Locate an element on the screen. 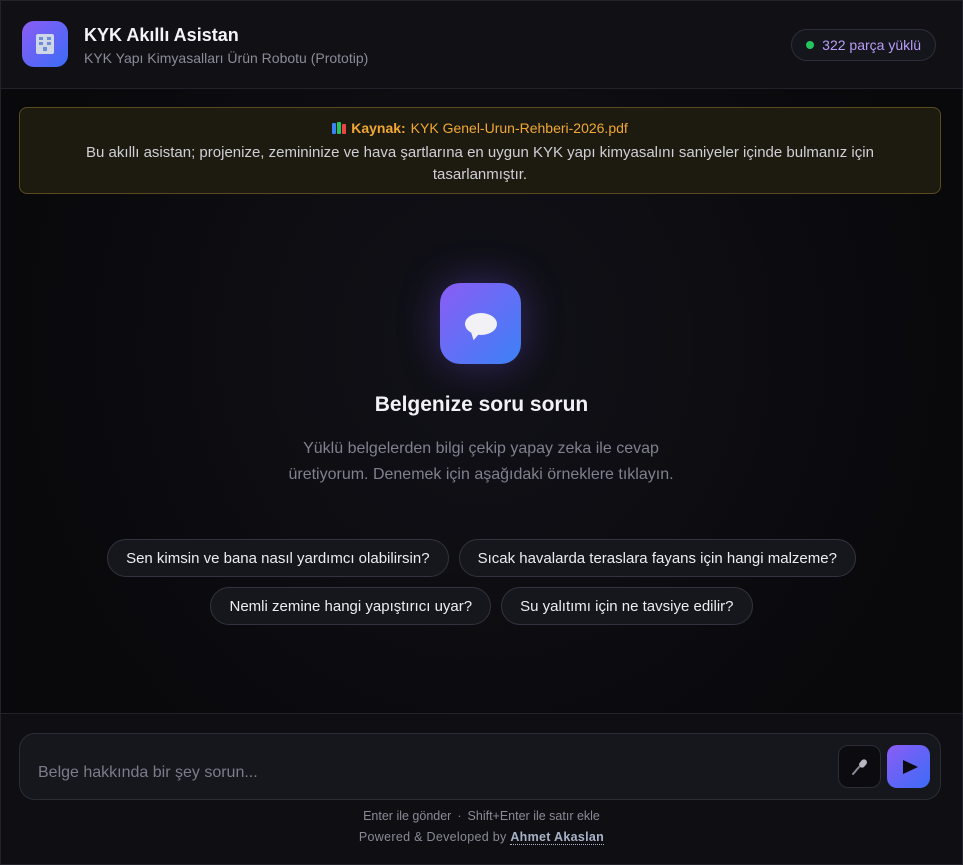 The height and width of the screenshot is (865, 963). credit-line: Powered & Developed by Ahmet Akaslan is located at coordinates (481, 837).